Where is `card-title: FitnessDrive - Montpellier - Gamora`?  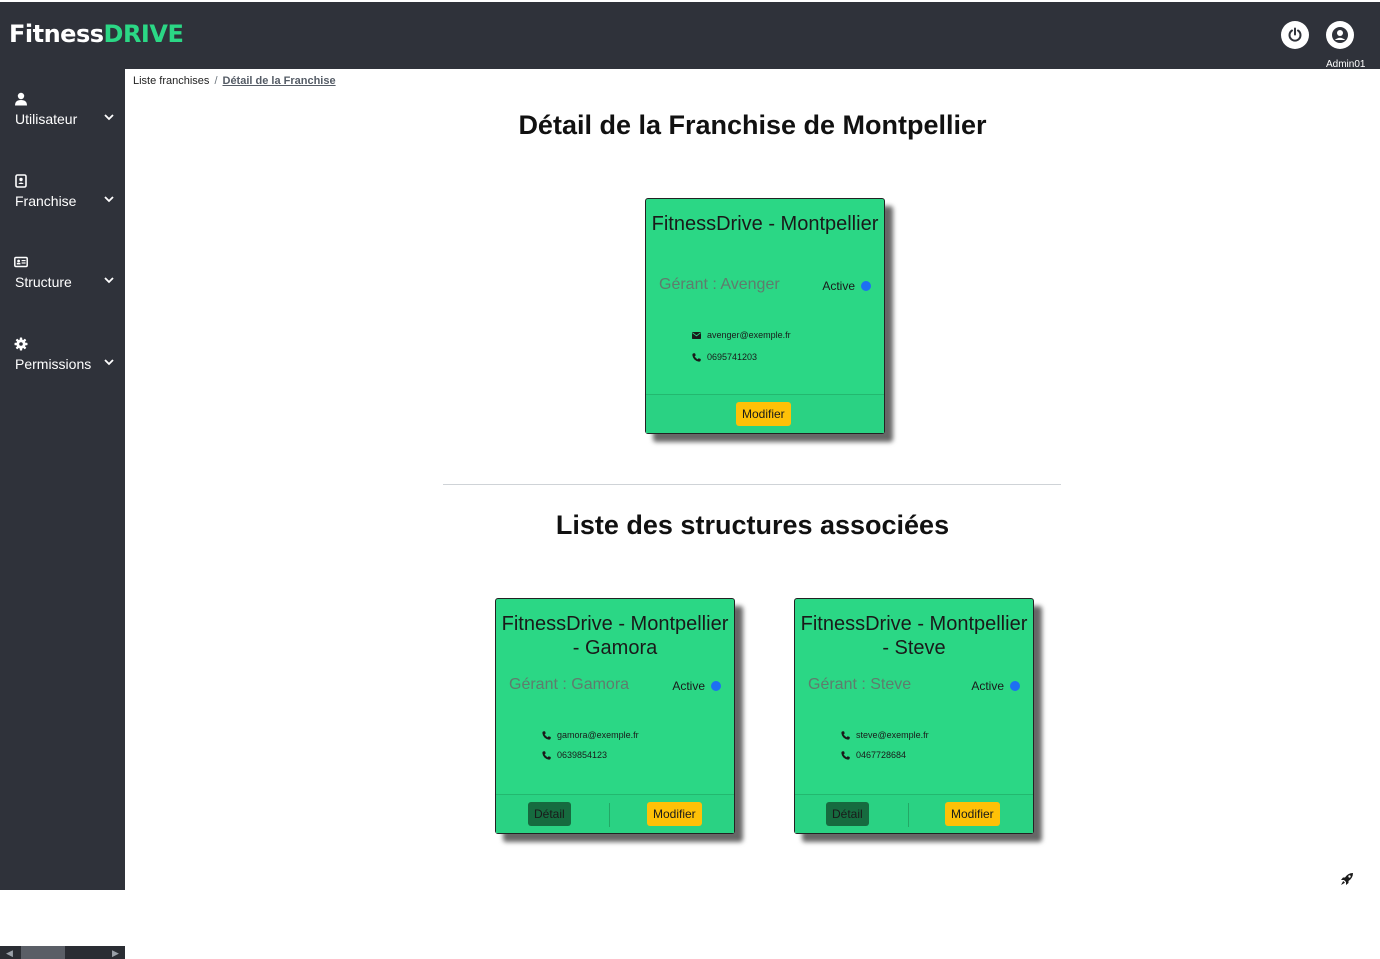
card-title: FitnessDrive - Montpellier - Gamora is located at coordinates (615, 636).